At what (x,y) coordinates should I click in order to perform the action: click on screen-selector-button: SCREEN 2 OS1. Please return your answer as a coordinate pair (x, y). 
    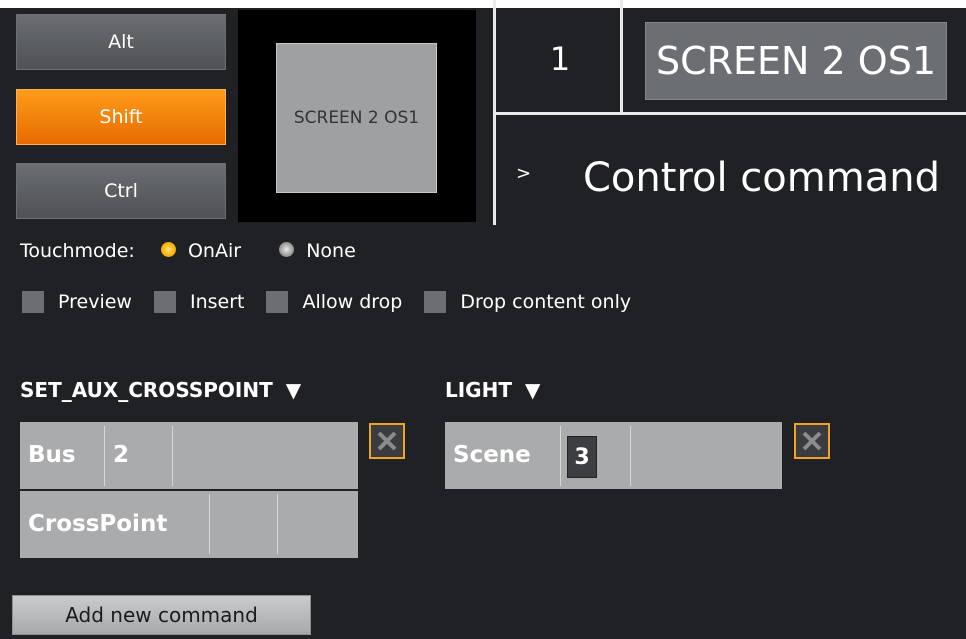
    Looking at the image, I should click on (796, 61).